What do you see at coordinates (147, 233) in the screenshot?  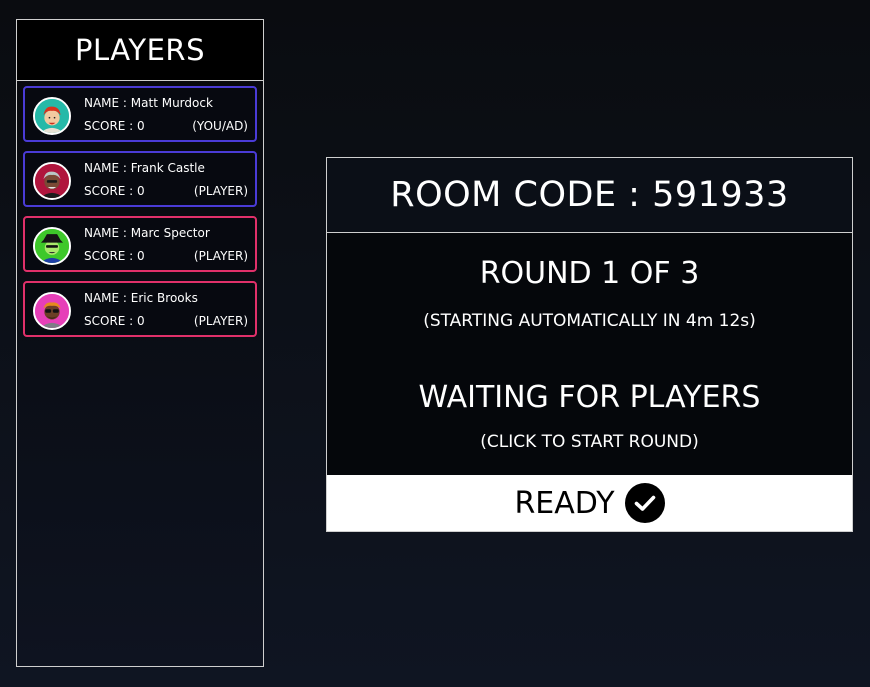 I see `player-name: NAME : Marc Spector` at bounding box center [147, 233].